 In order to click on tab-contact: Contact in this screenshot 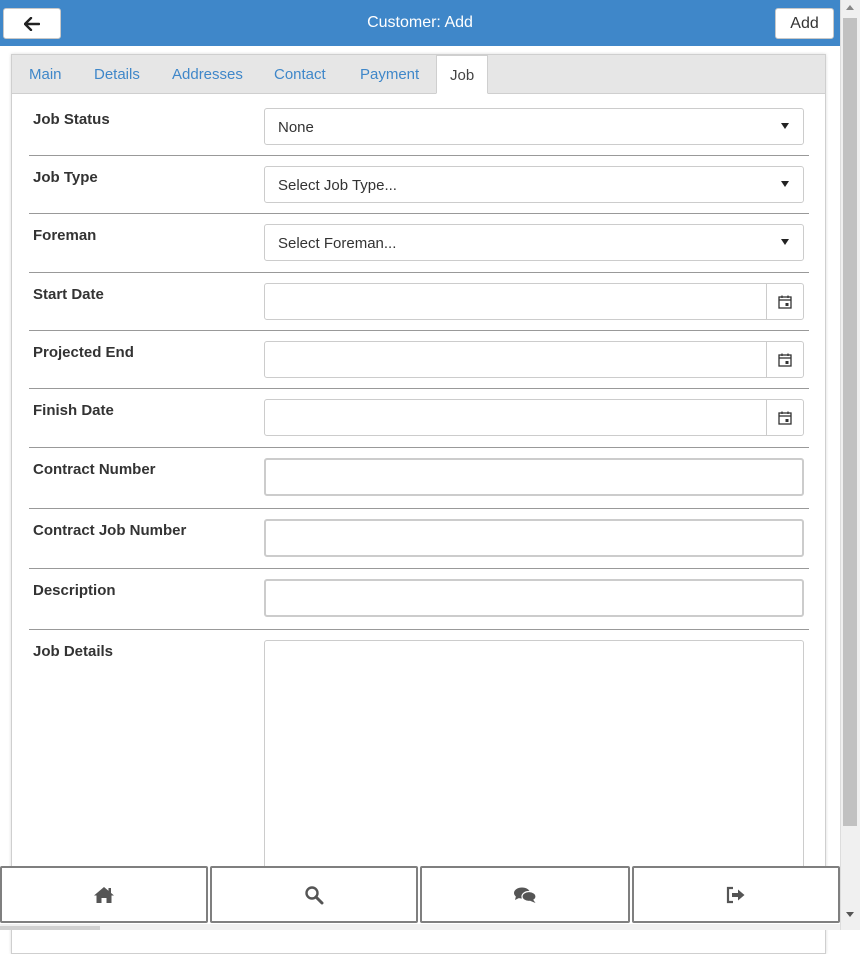, I will do `click(300, 74)`.